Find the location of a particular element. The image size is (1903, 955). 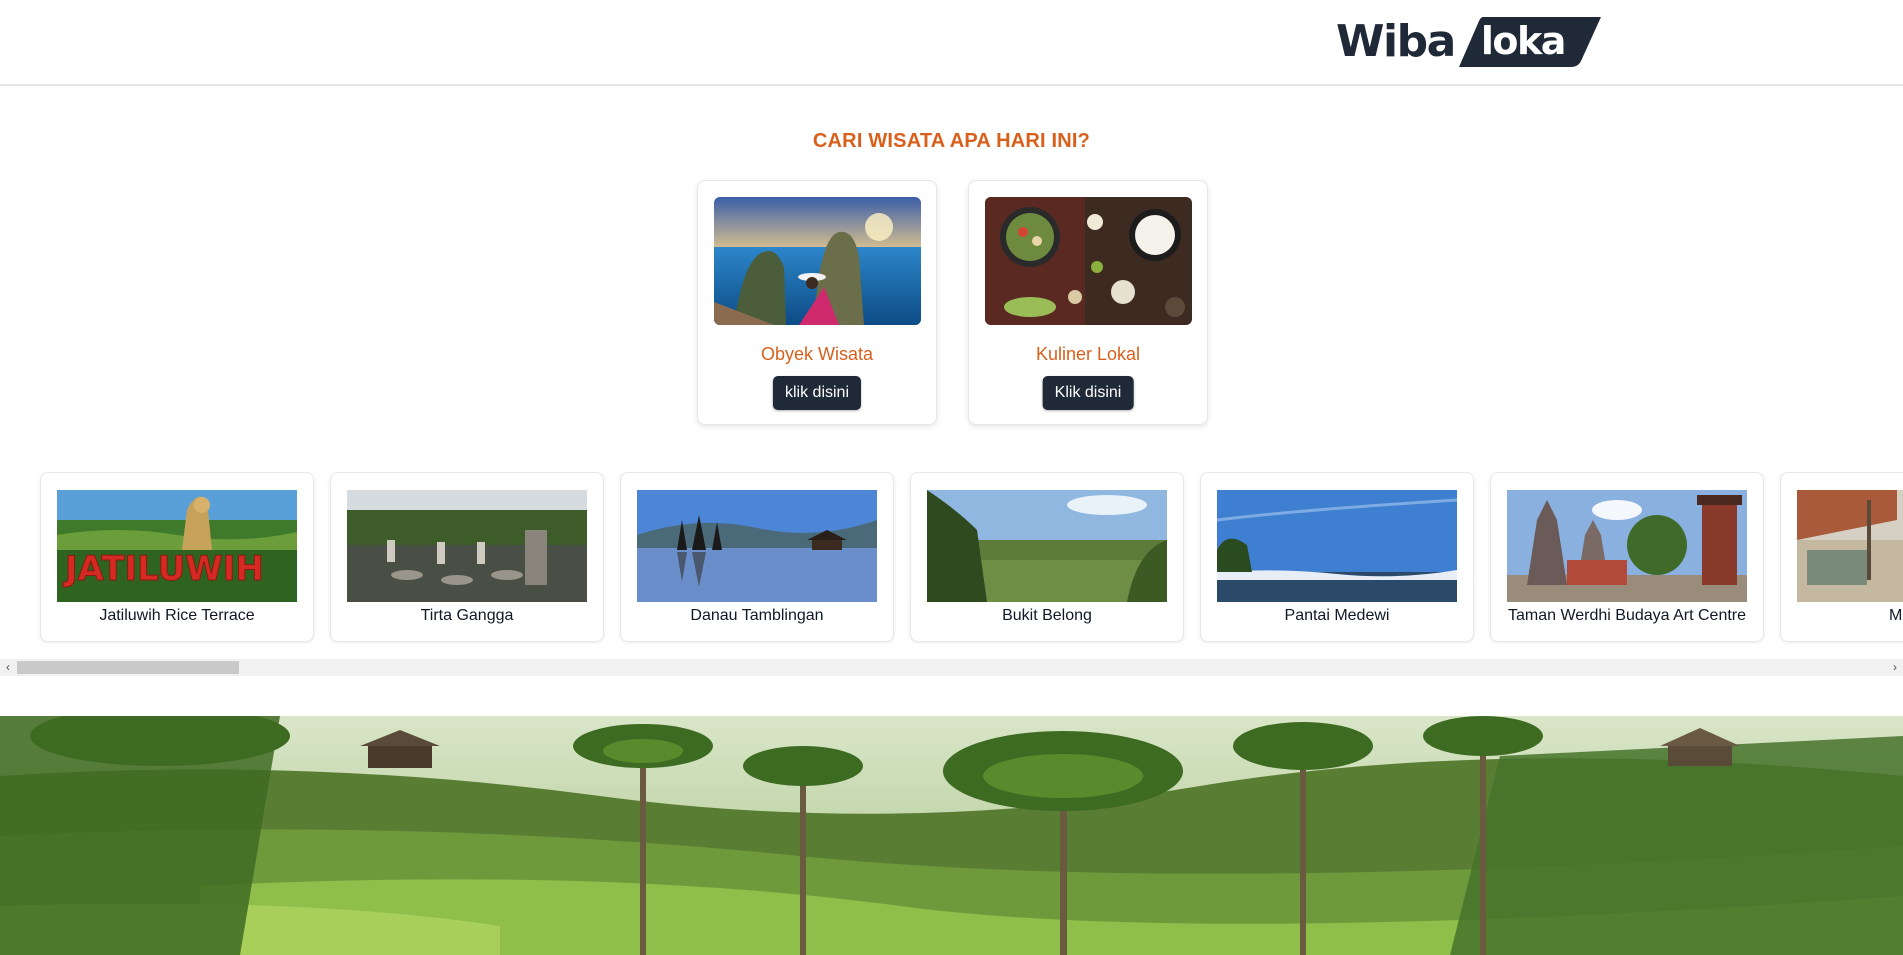

place-name: Tirta Gangga is located at coordinates (467, 615).